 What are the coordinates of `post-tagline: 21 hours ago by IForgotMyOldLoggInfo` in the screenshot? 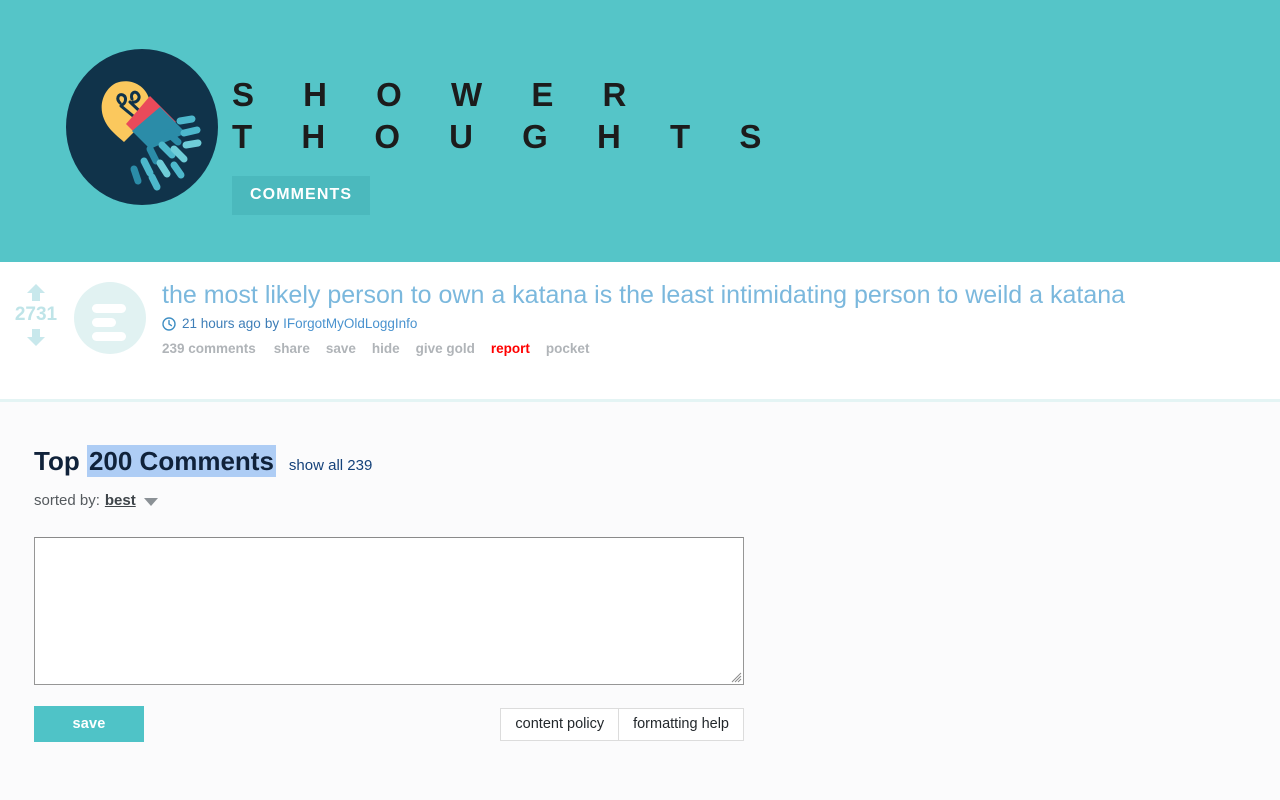 It's located at (643, 323).